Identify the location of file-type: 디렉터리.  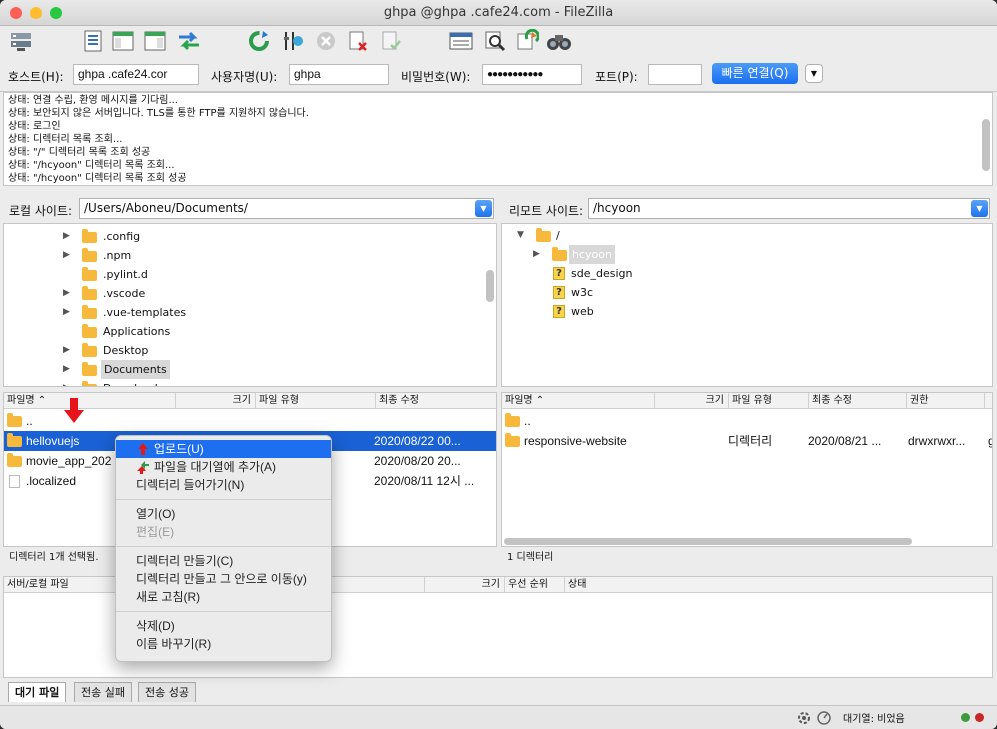
(750, 441).